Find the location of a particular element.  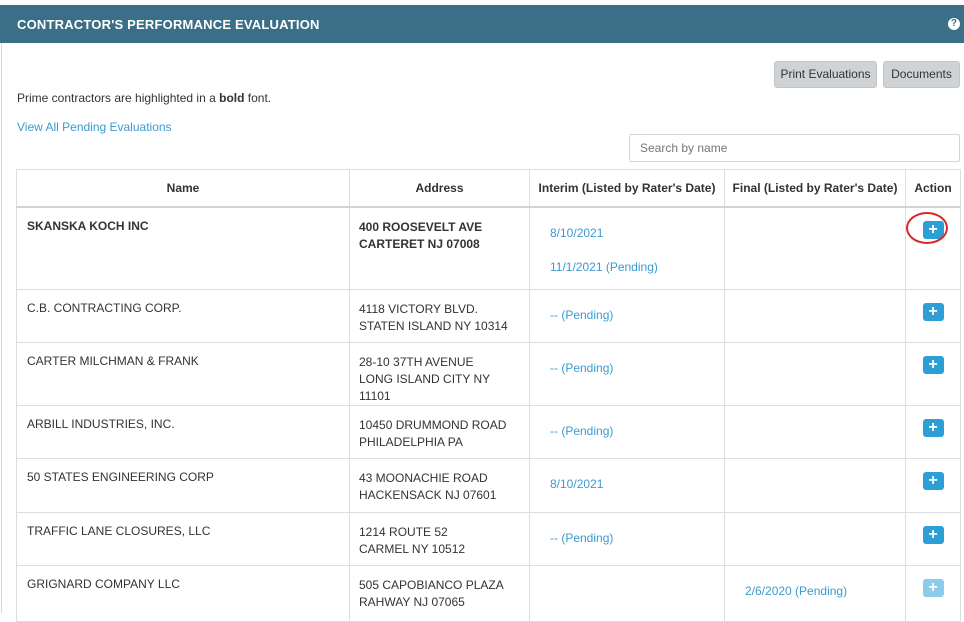

help-icon: ? is located at coordinates (954, 24).